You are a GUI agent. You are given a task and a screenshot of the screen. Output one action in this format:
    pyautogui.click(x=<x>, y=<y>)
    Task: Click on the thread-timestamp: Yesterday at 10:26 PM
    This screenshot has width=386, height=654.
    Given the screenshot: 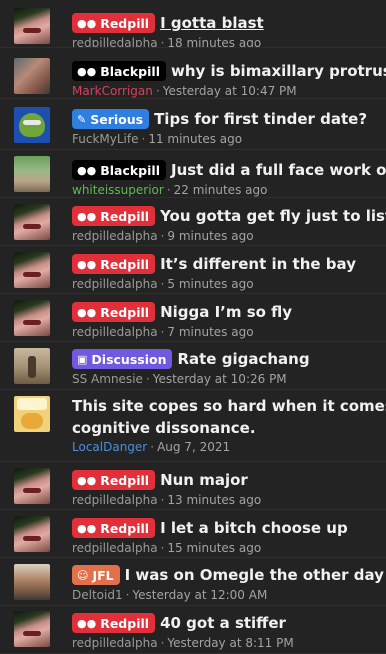 What is the action you would take?
    pyautogui.click(x=220, y=379)
    